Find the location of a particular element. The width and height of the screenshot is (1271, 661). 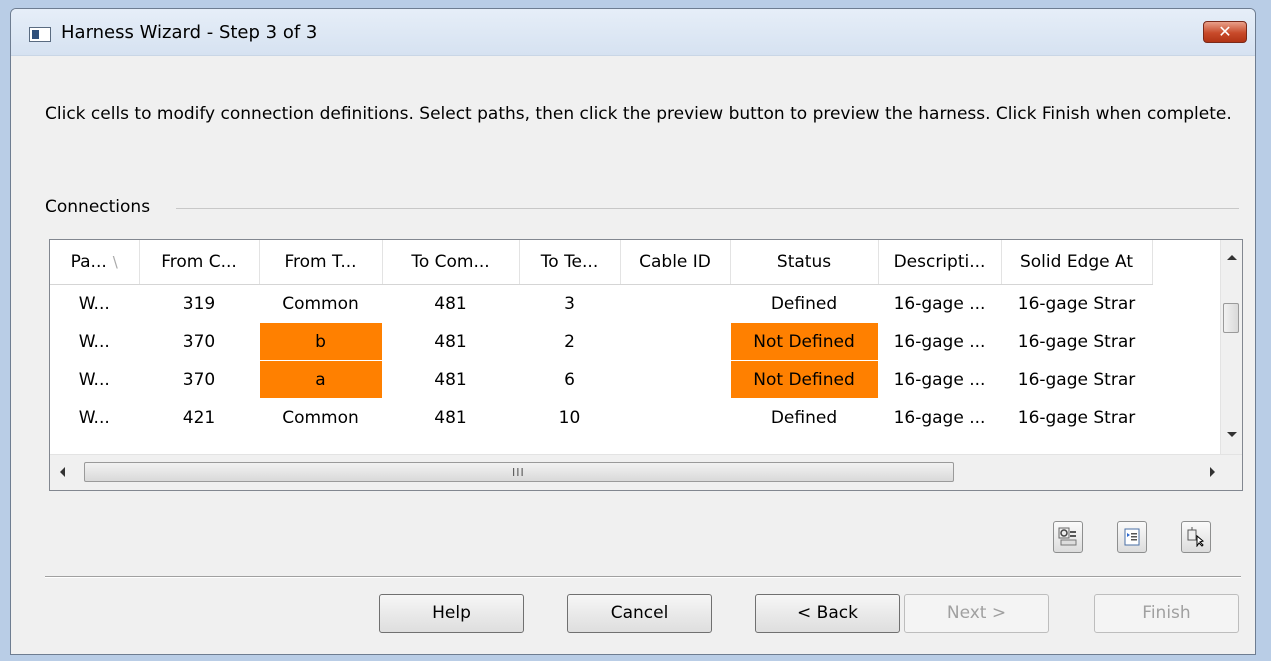

select-path-button is located at coordinates (1196, 537).